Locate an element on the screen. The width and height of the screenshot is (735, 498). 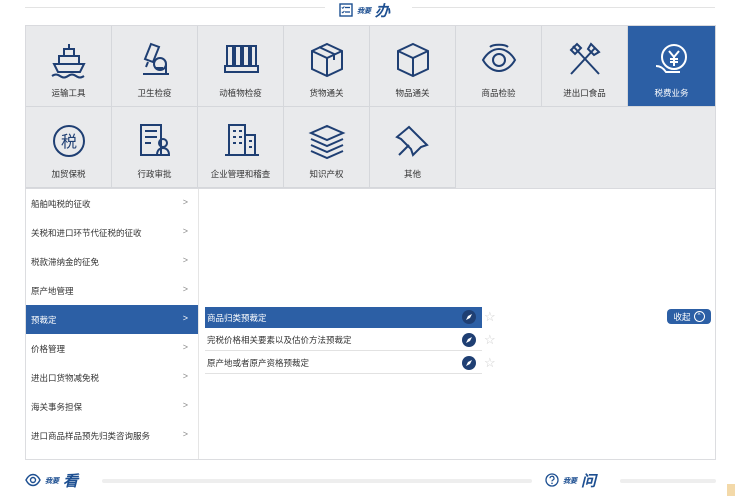
section-title-big: 看 is located at coordinates (71, 481).